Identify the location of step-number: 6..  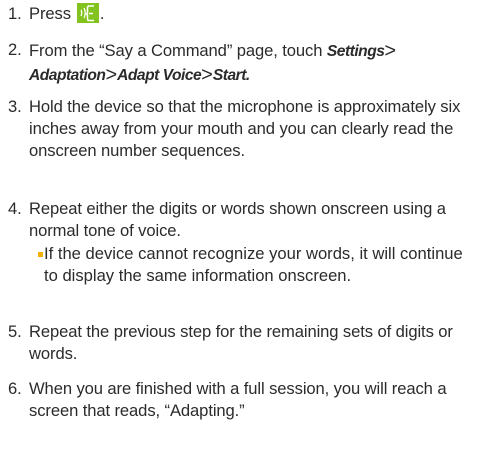
(15, 388).